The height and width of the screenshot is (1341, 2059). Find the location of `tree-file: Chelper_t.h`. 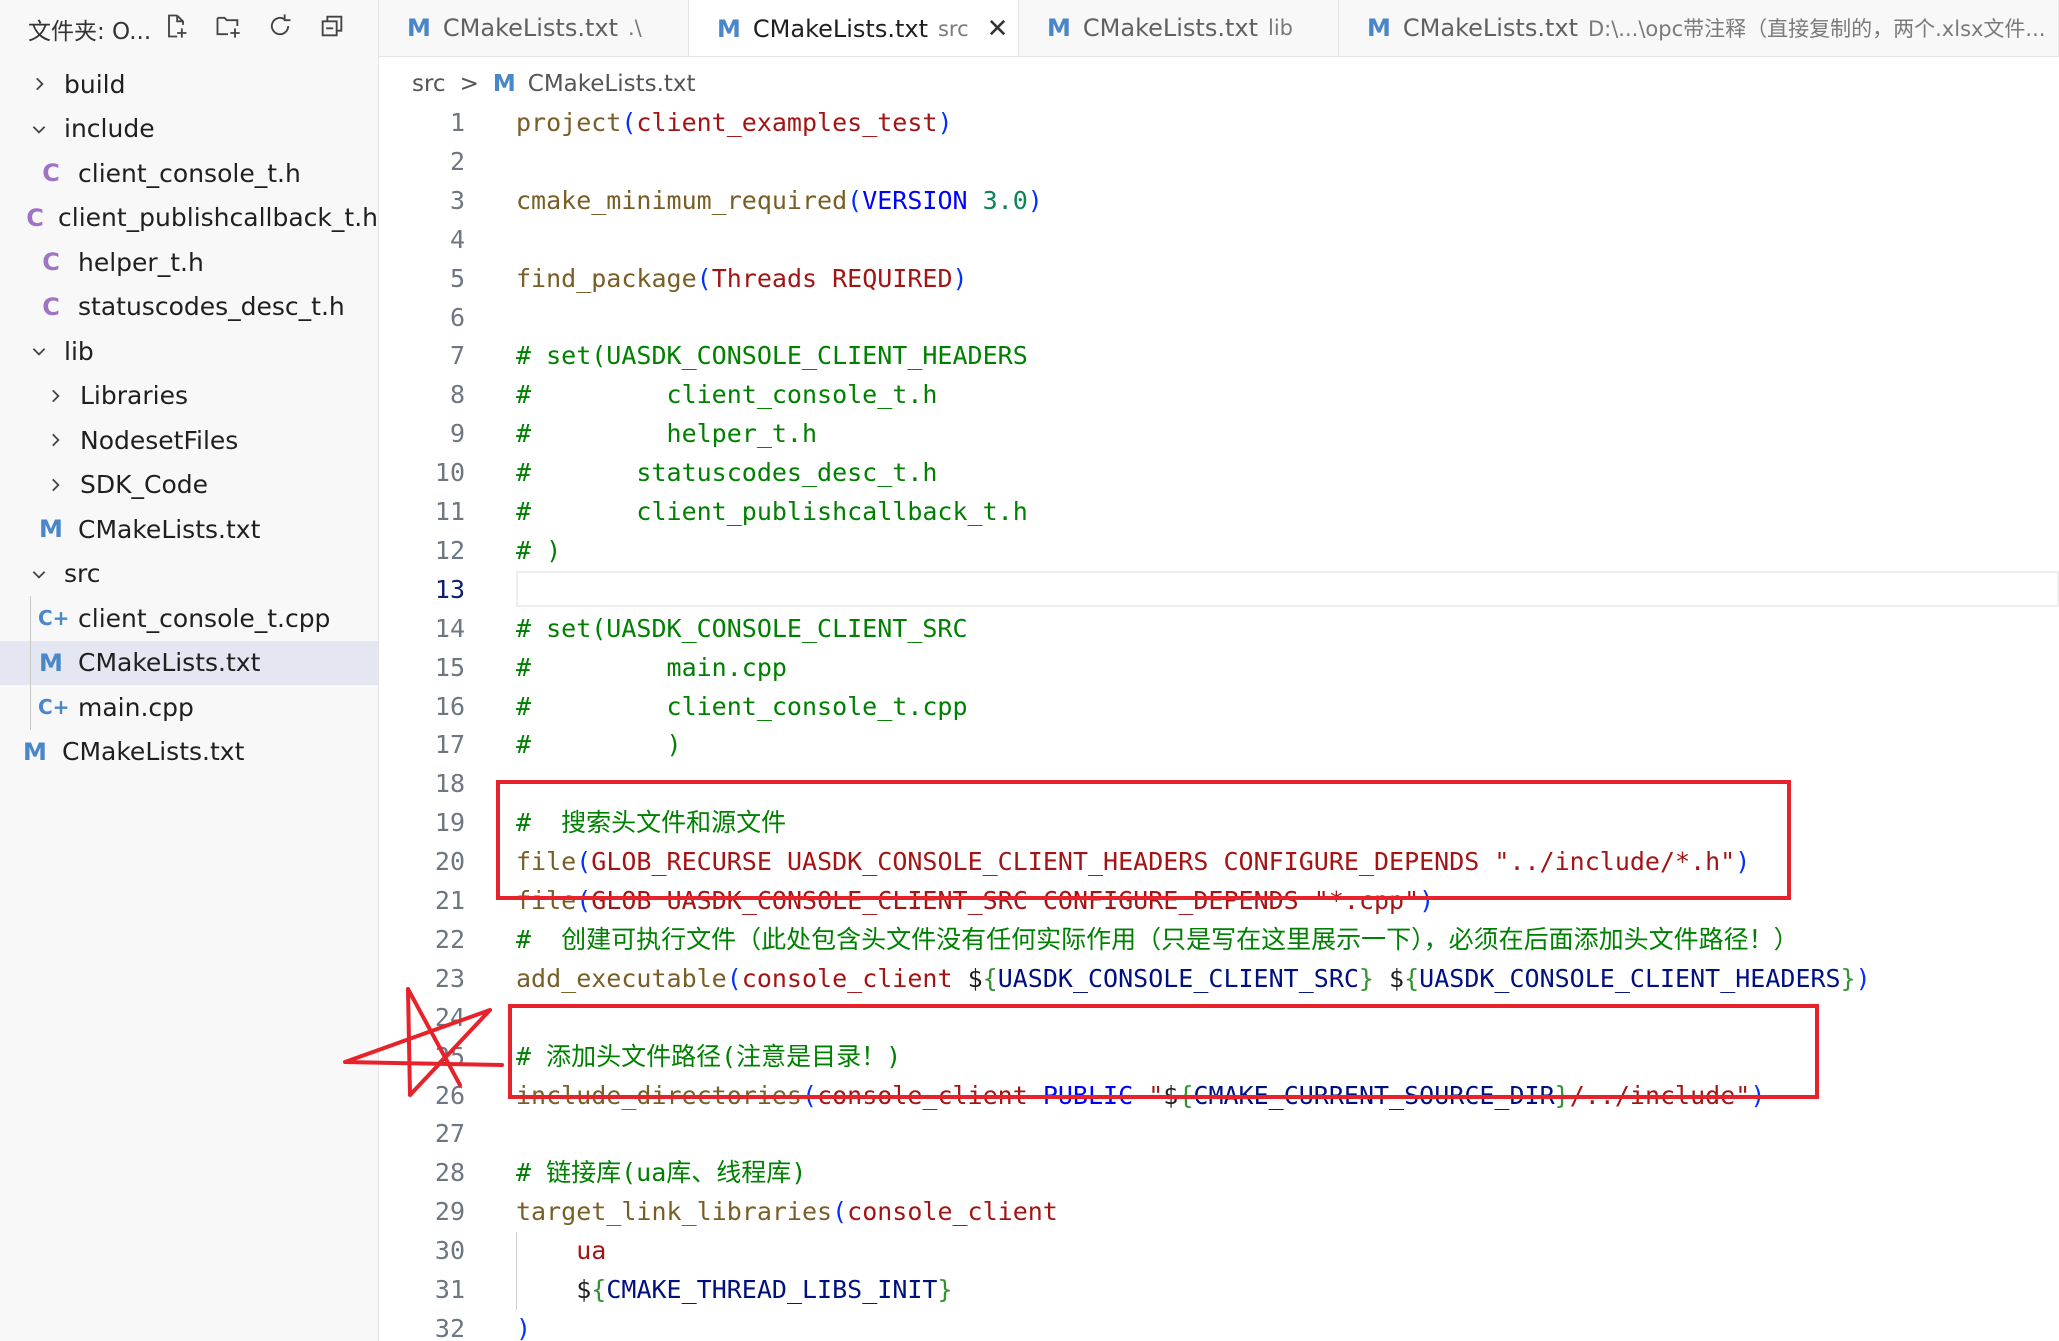

tree-file: Chelper_t.h is located at coordinates (189, 262).